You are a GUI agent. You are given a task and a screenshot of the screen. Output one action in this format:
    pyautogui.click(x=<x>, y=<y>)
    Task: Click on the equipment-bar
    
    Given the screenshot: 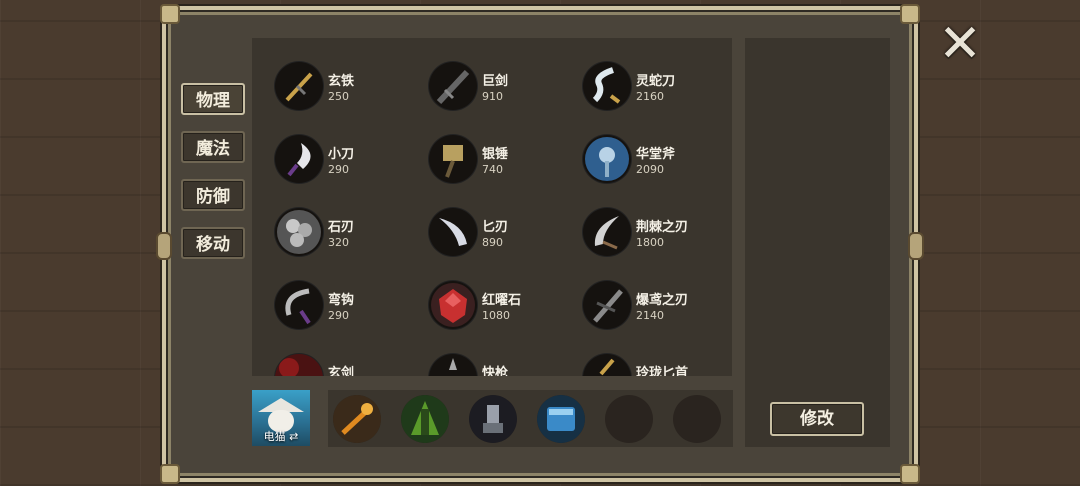 What is the action you would take?
    pyautogui.click(x=530, y=418)
    